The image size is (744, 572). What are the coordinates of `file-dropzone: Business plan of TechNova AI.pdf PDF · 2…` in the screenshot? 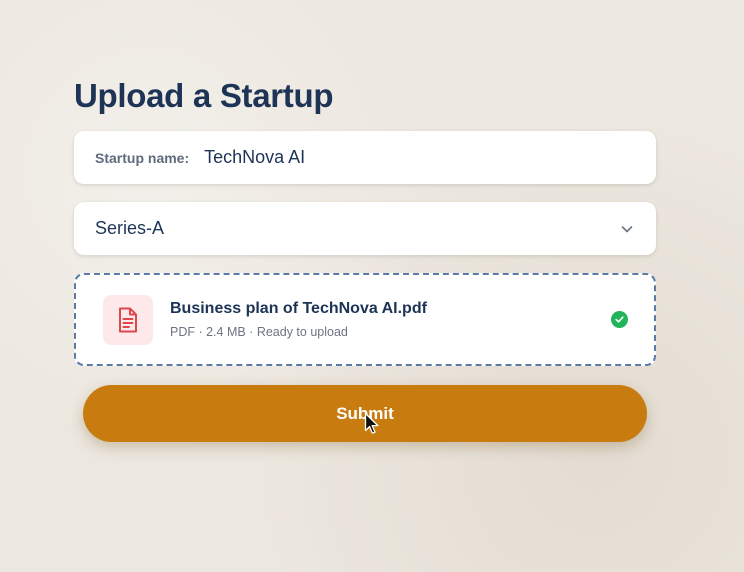 It's located at (365, 319).